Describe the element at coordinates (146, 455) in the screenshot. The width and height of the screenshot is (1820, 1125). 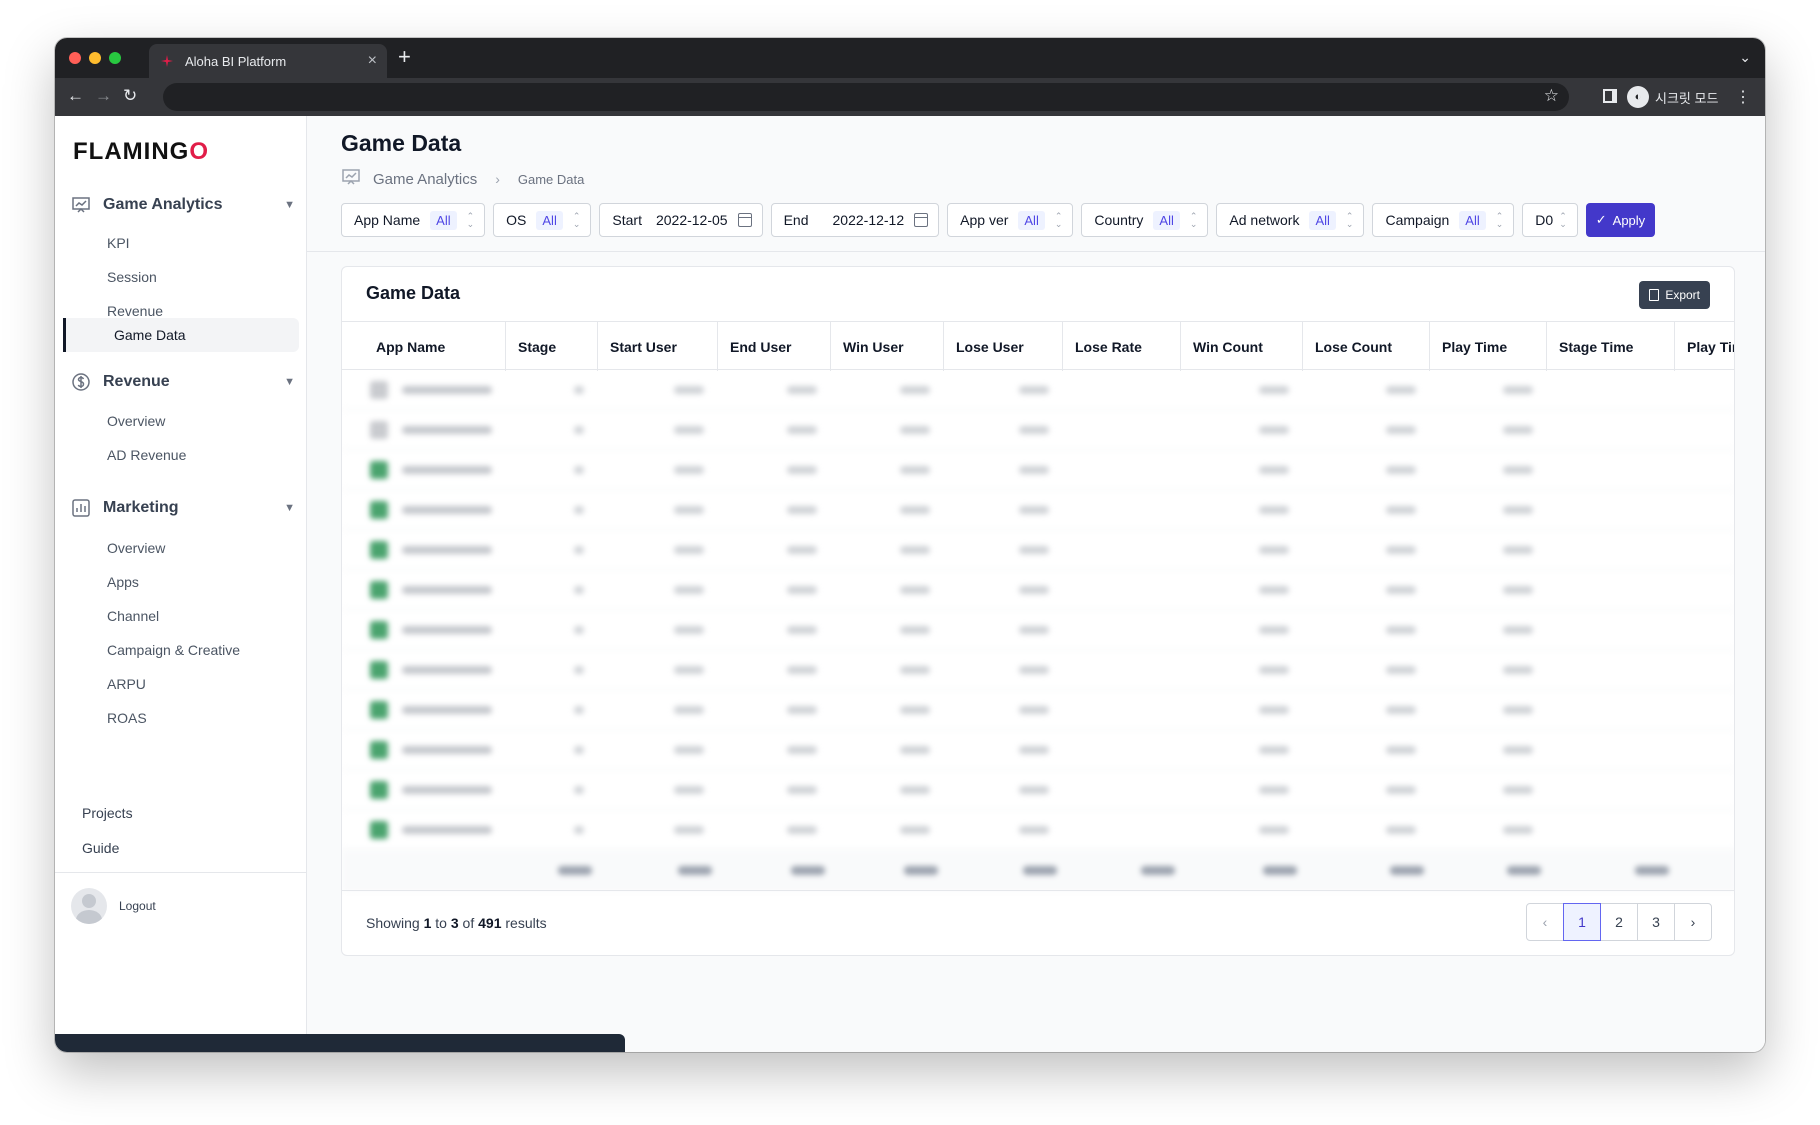
I see `sidebar-item-ad-revenue: AD Revenue` at that location.